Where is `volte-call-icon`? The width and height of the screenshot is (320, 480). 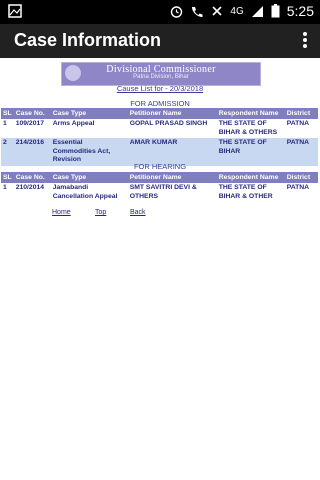 volte-call-icon is located at coordinates (197, 11).